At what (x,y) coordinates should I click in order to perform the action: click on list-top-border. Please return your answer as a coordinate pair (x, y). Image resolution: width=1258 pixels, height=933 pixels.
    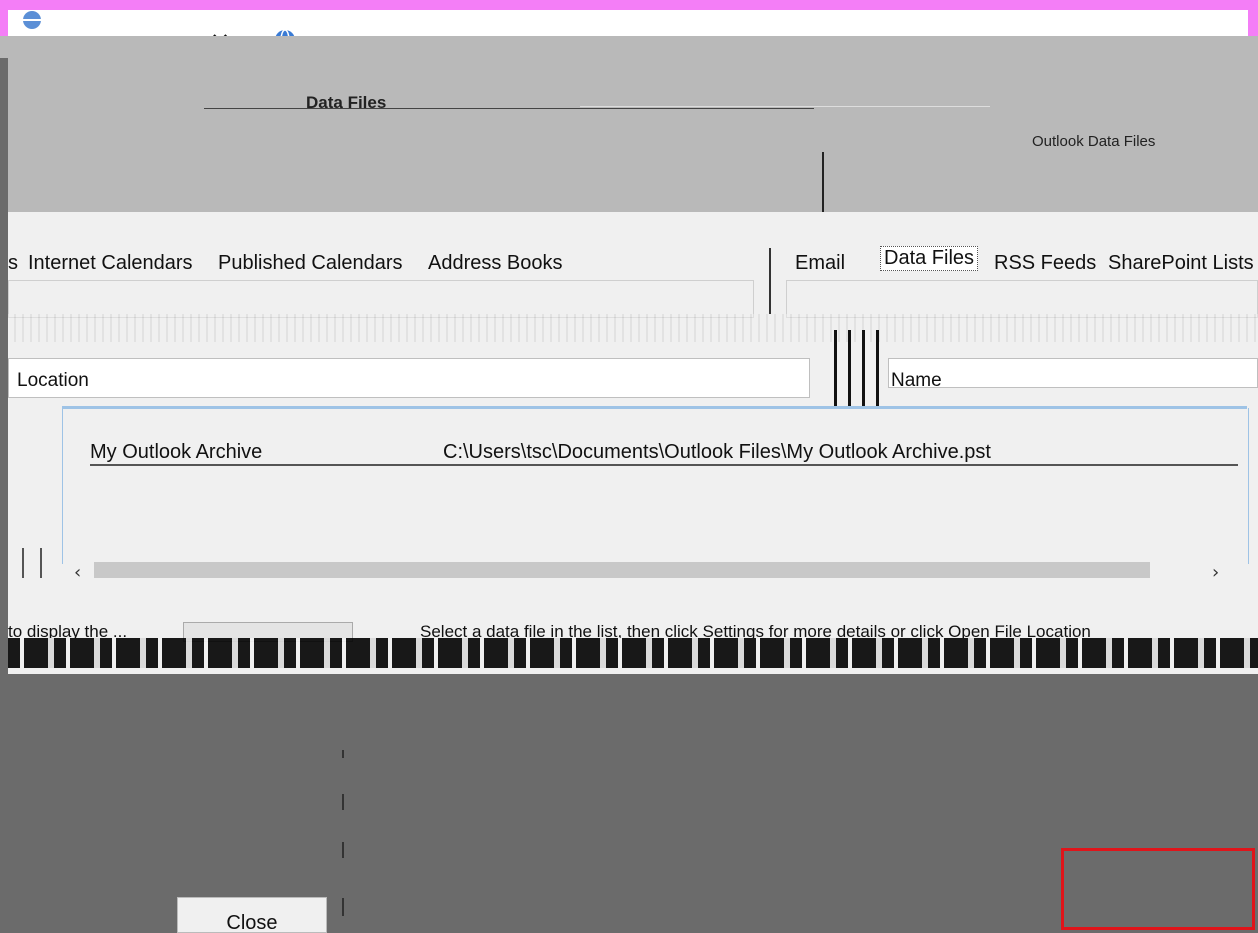
    Looking at the image, I should click on (654, 407).